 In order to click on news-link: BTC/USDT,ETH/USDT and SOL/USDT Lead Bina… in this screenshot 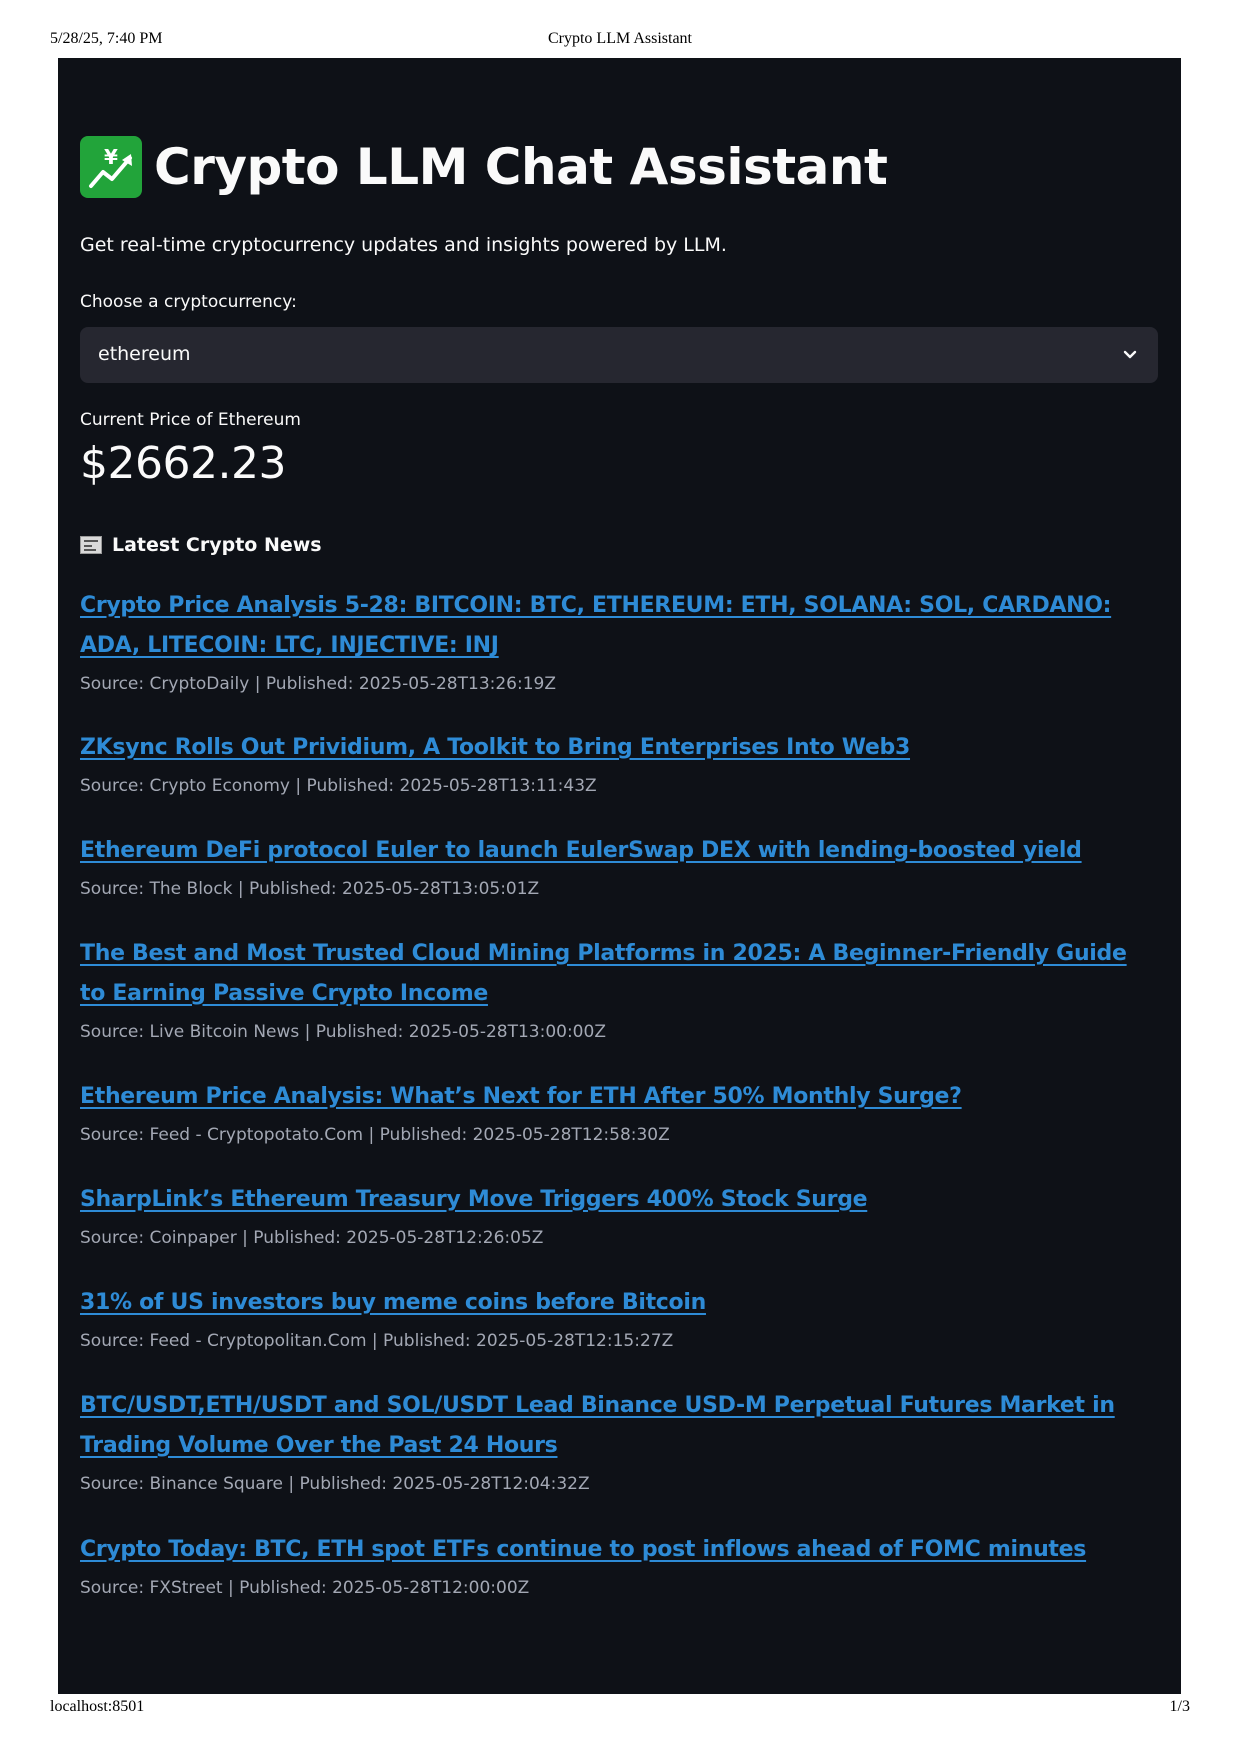, I will do `click(619, 1426)`.